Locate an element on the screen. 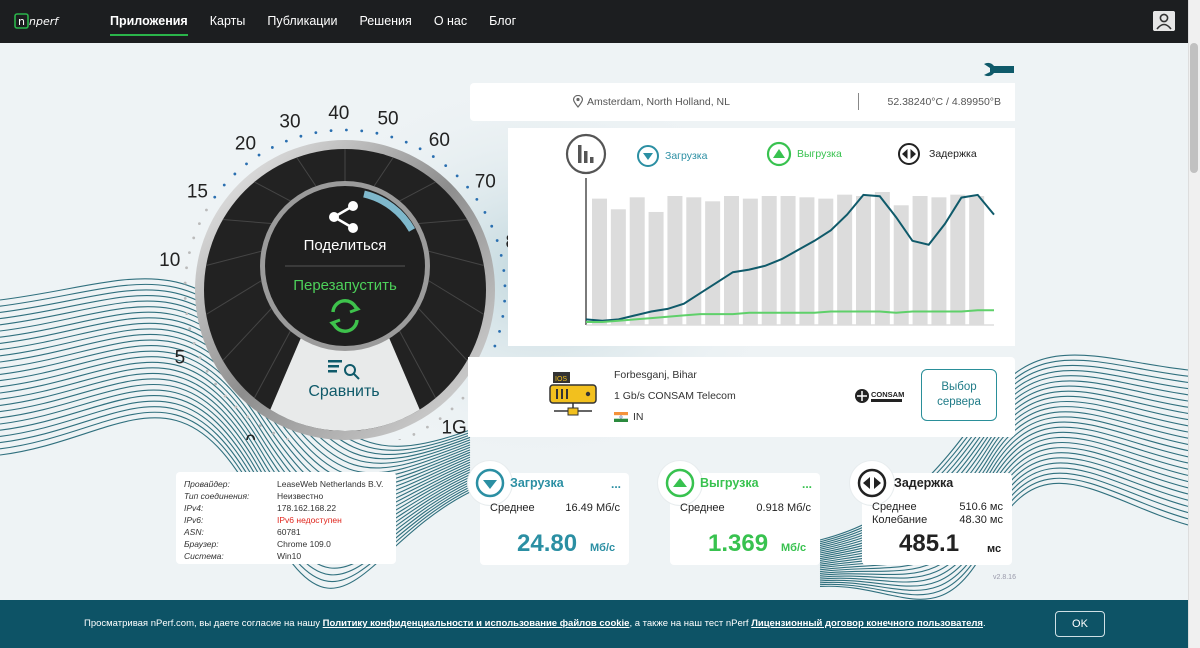  page-scrollbar-thumb is located at coordinates (1194, 108).